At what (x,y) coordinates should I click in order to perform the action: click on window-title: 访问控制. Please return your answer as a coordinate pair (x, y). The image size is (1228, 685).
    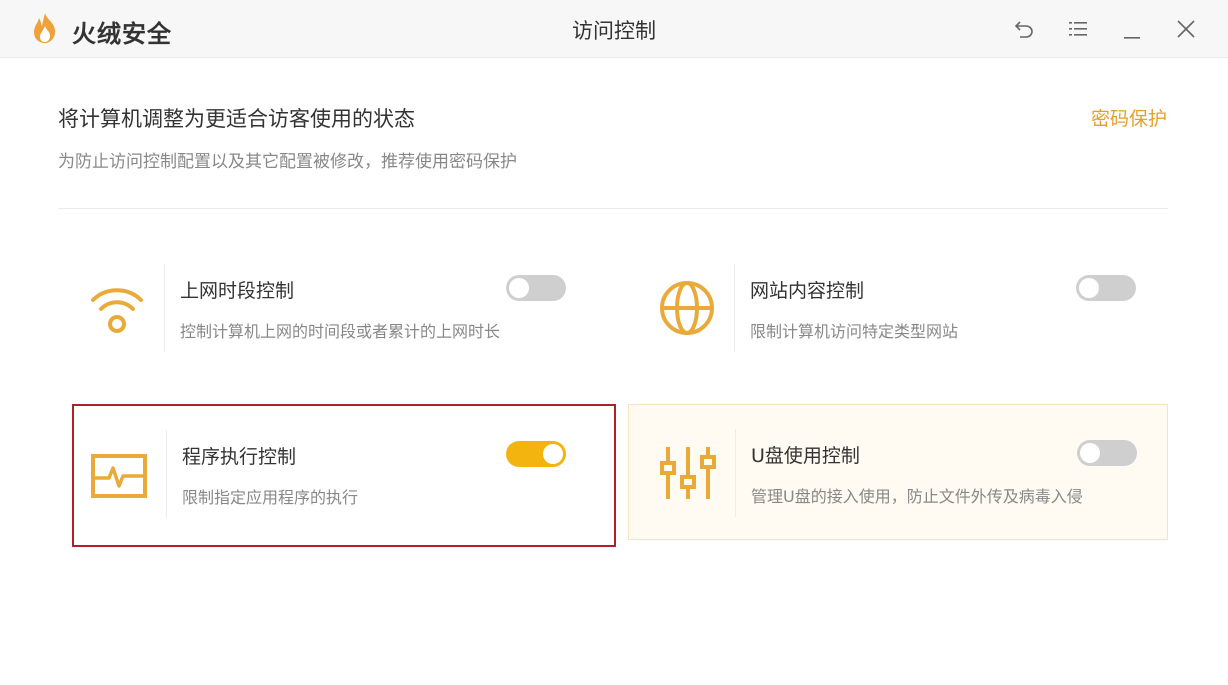
    Looking at the image, I should click on (614, 31).